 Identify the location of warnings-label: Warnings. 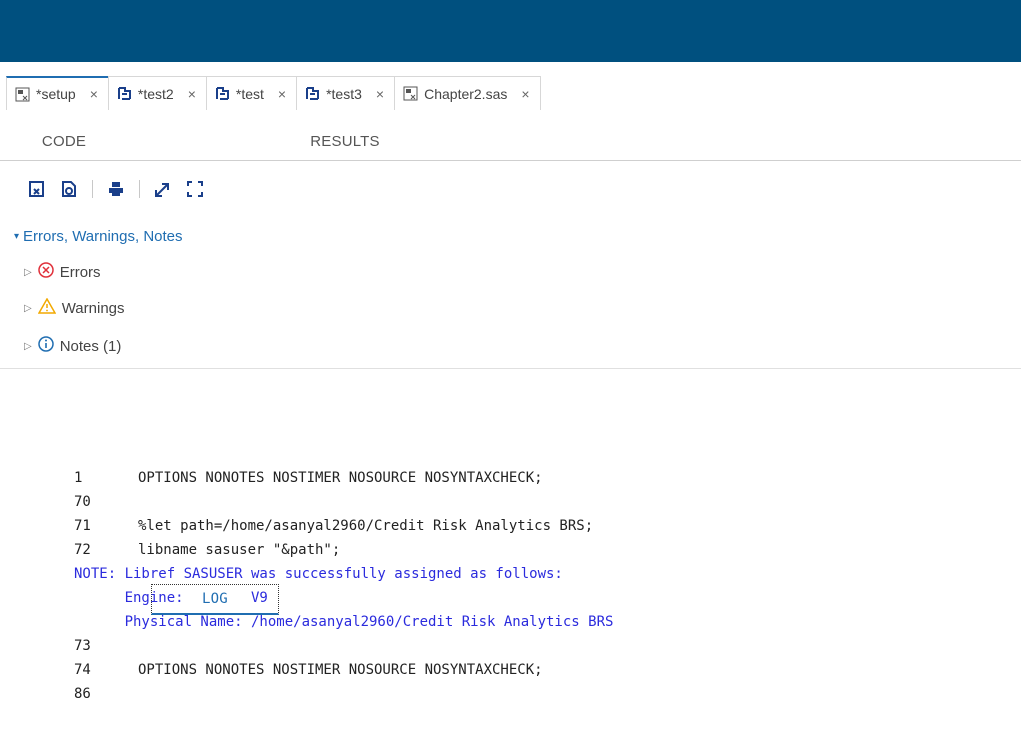
(93, 308).